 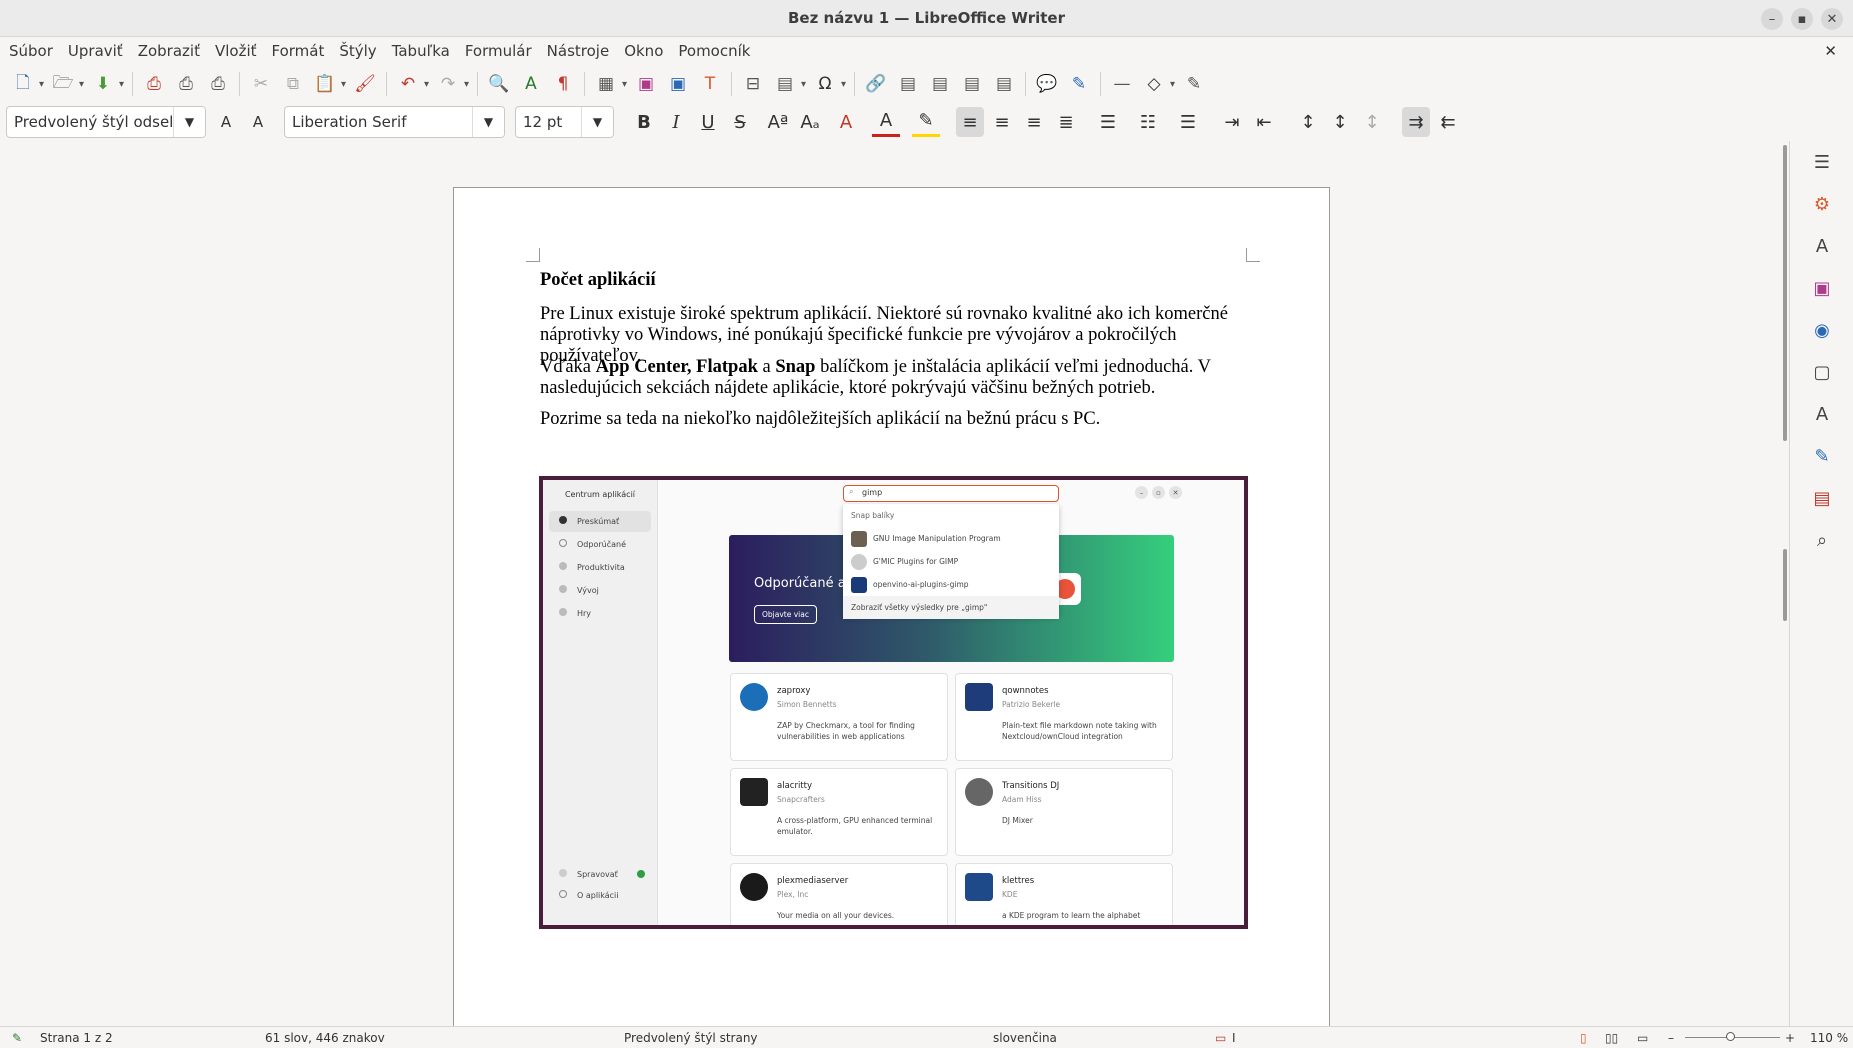 What do you see at coordinates (169, 51) in the screenshot?
I see `menu-view: Zobraziť` at bounding box center [169, 51].